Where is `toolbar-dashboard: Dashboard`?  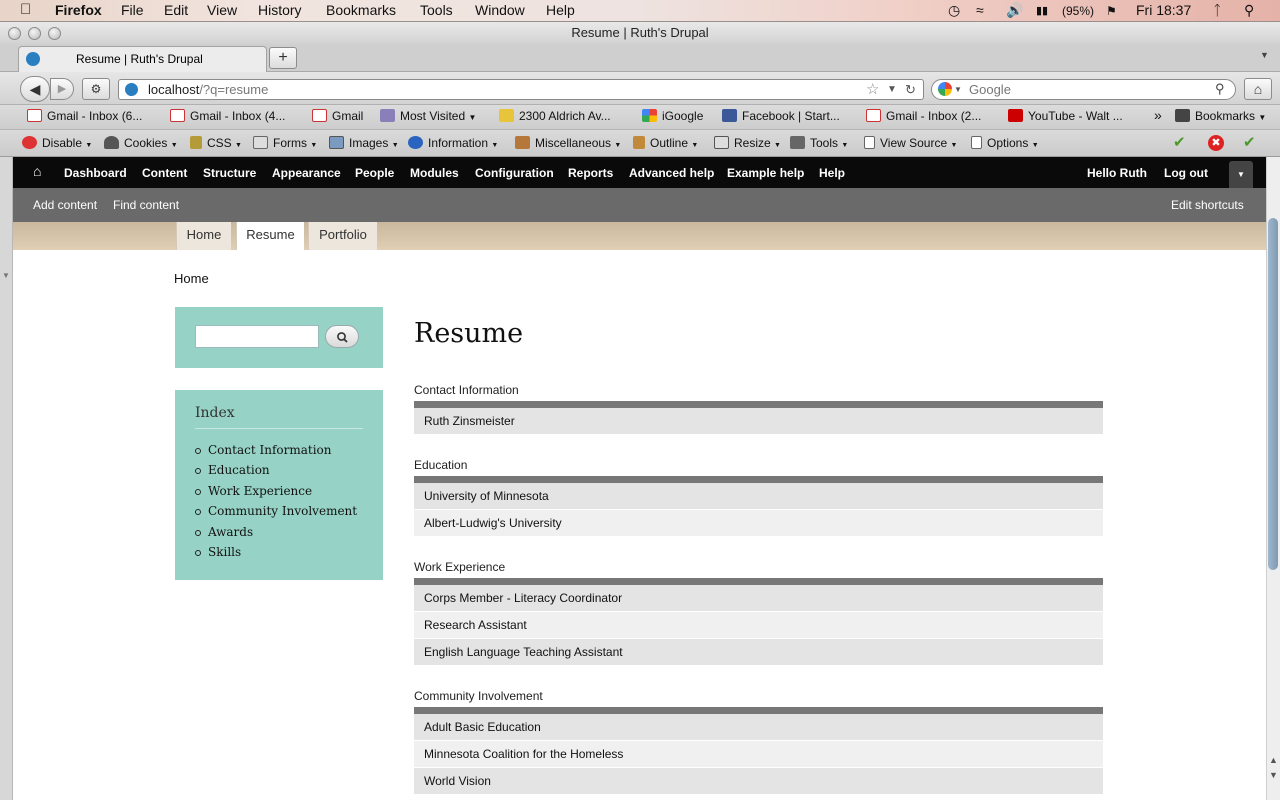
toolbar-dashboard: Dashboard is located at coordinates (95, 173).